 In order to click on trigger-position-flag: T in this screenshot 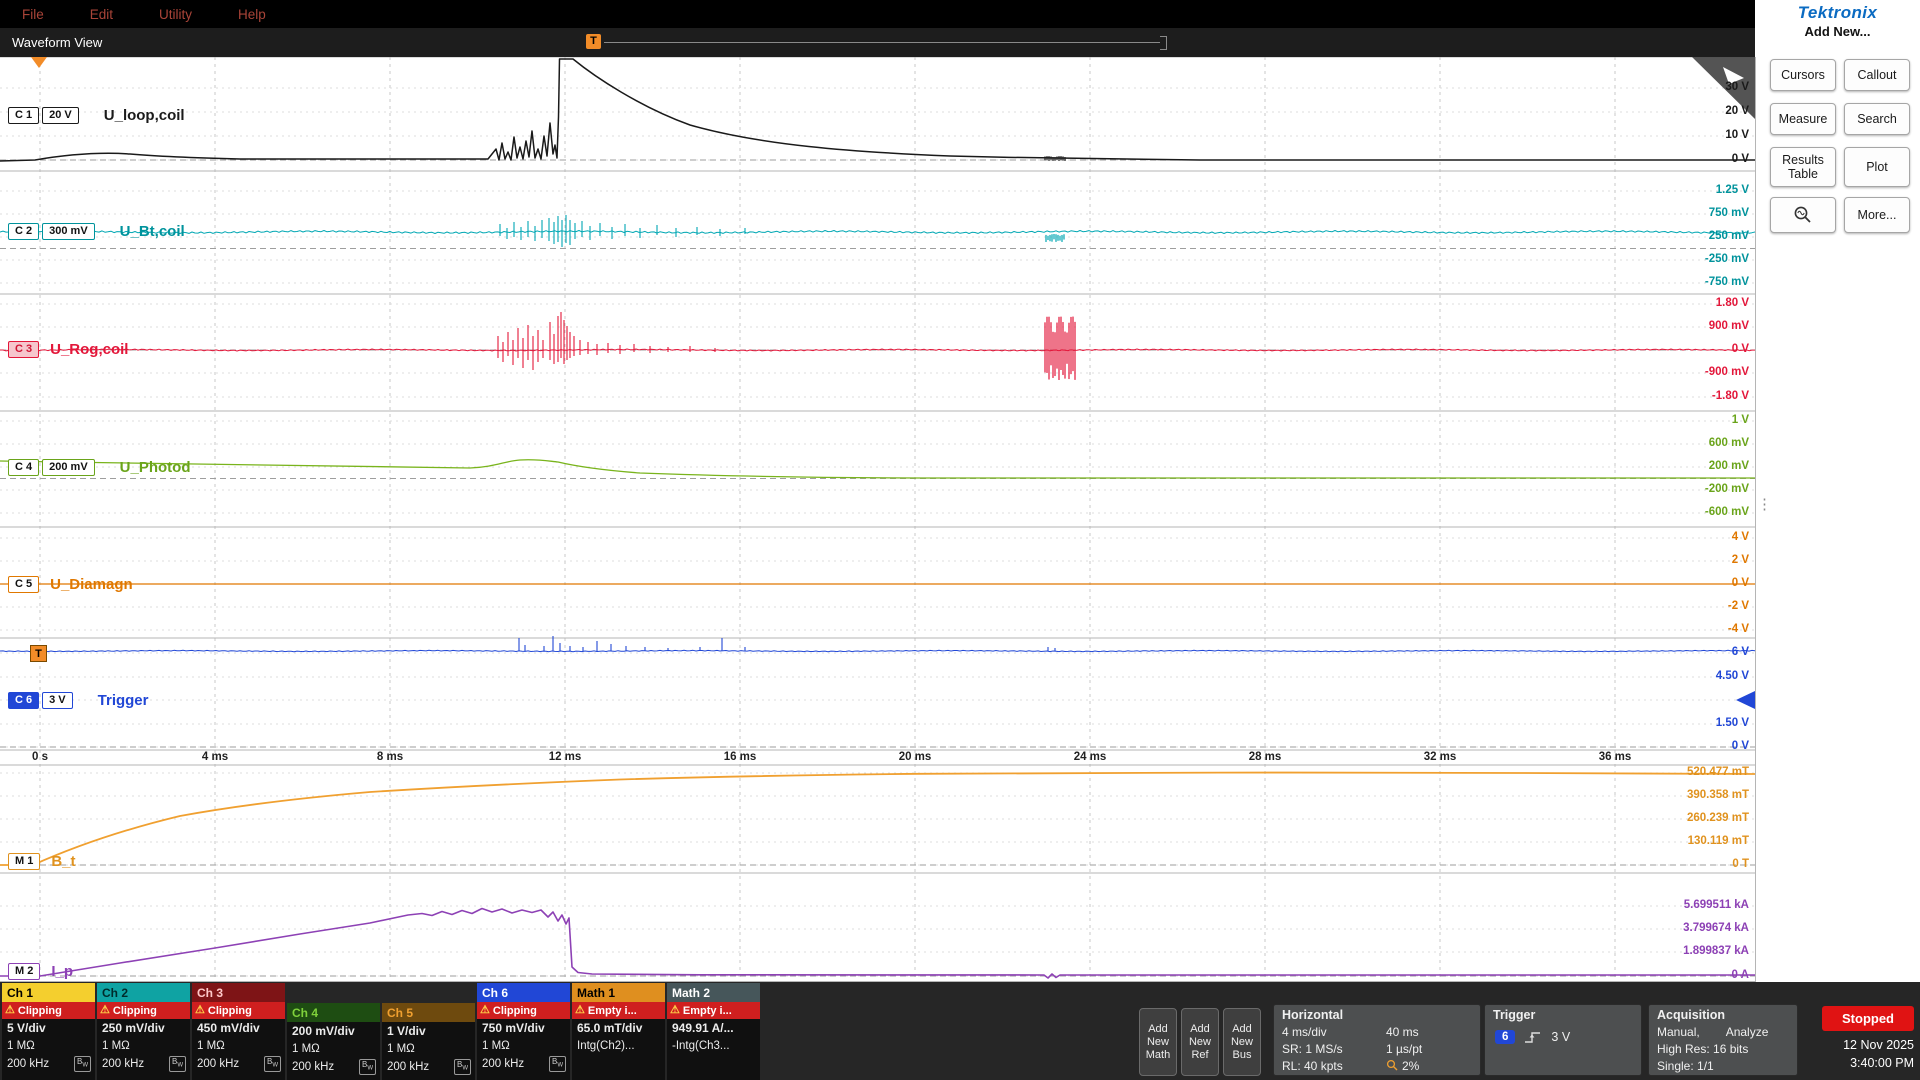, I will do `click(593, 41)`.